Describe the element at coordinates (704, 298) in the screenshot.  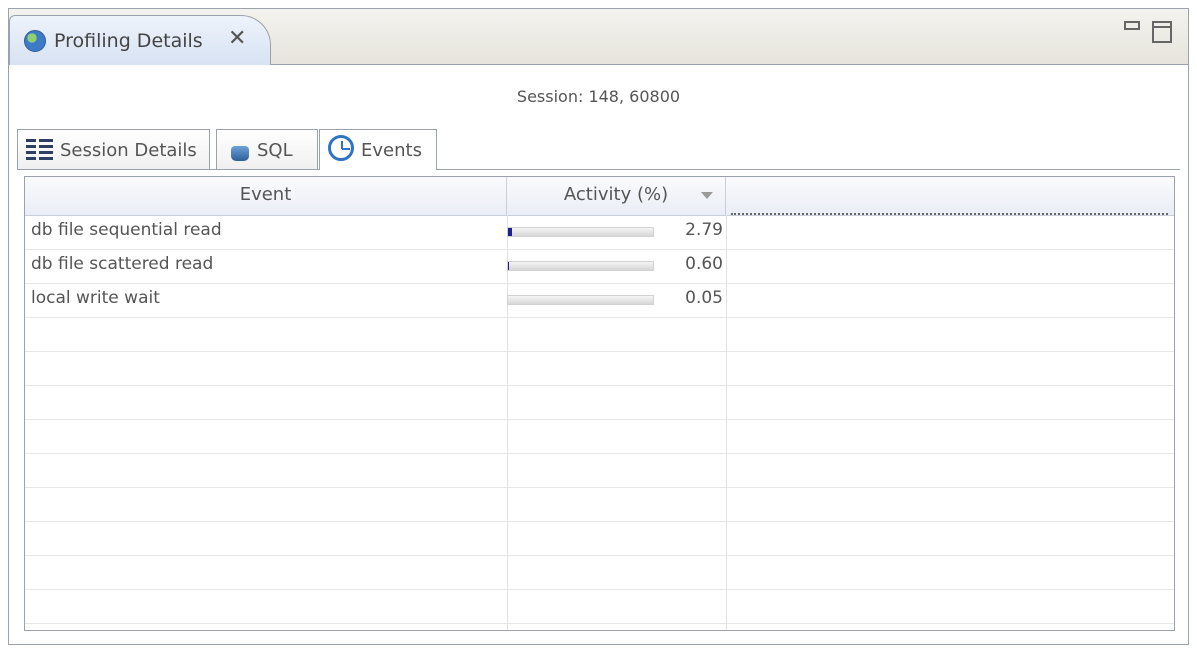
I see `activity-value: 0.05` at that location.